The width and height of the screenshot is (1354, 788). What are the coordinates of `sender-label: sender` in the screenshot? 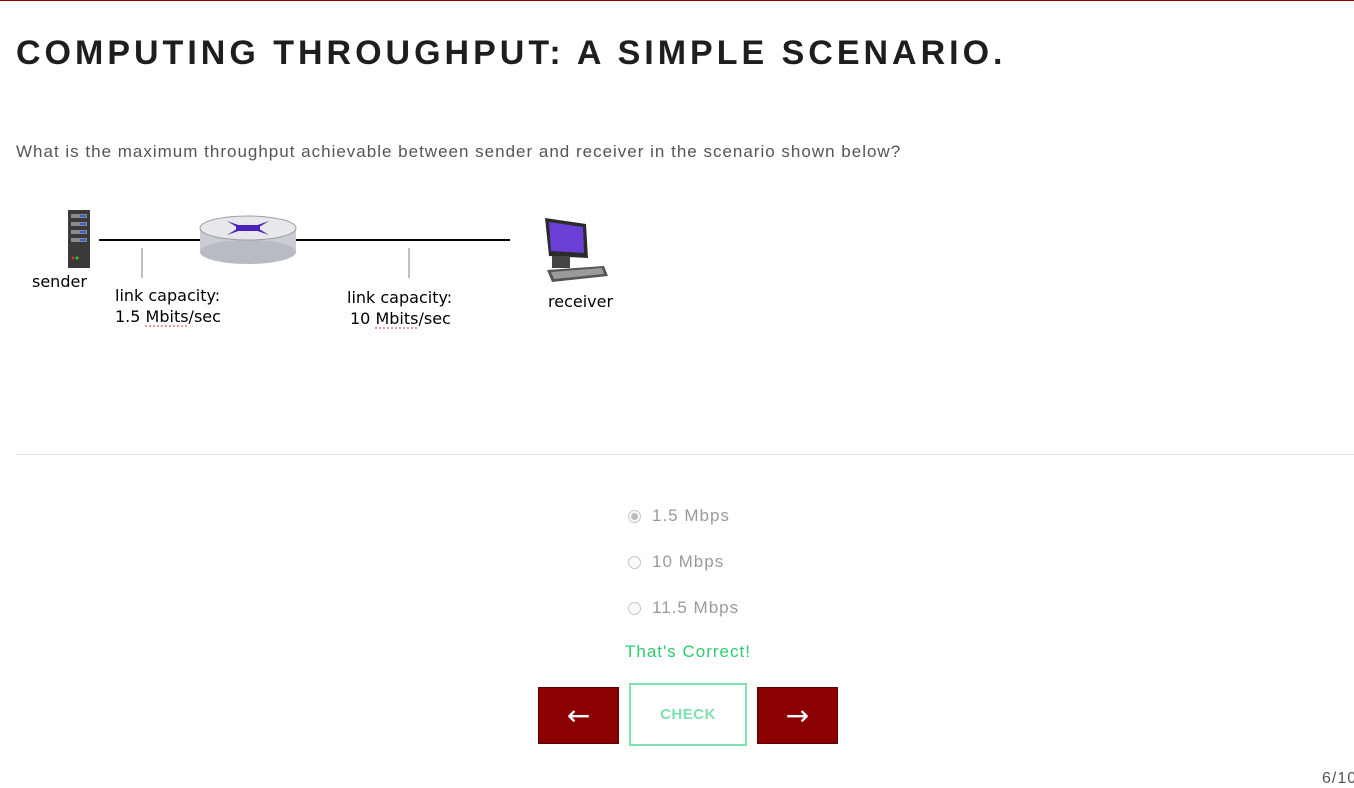 It's located at (59, 281).